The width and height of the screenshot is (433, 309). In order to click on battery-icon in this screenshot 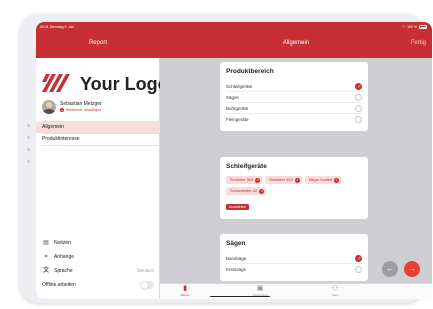, I will do `click(423, 27)`.